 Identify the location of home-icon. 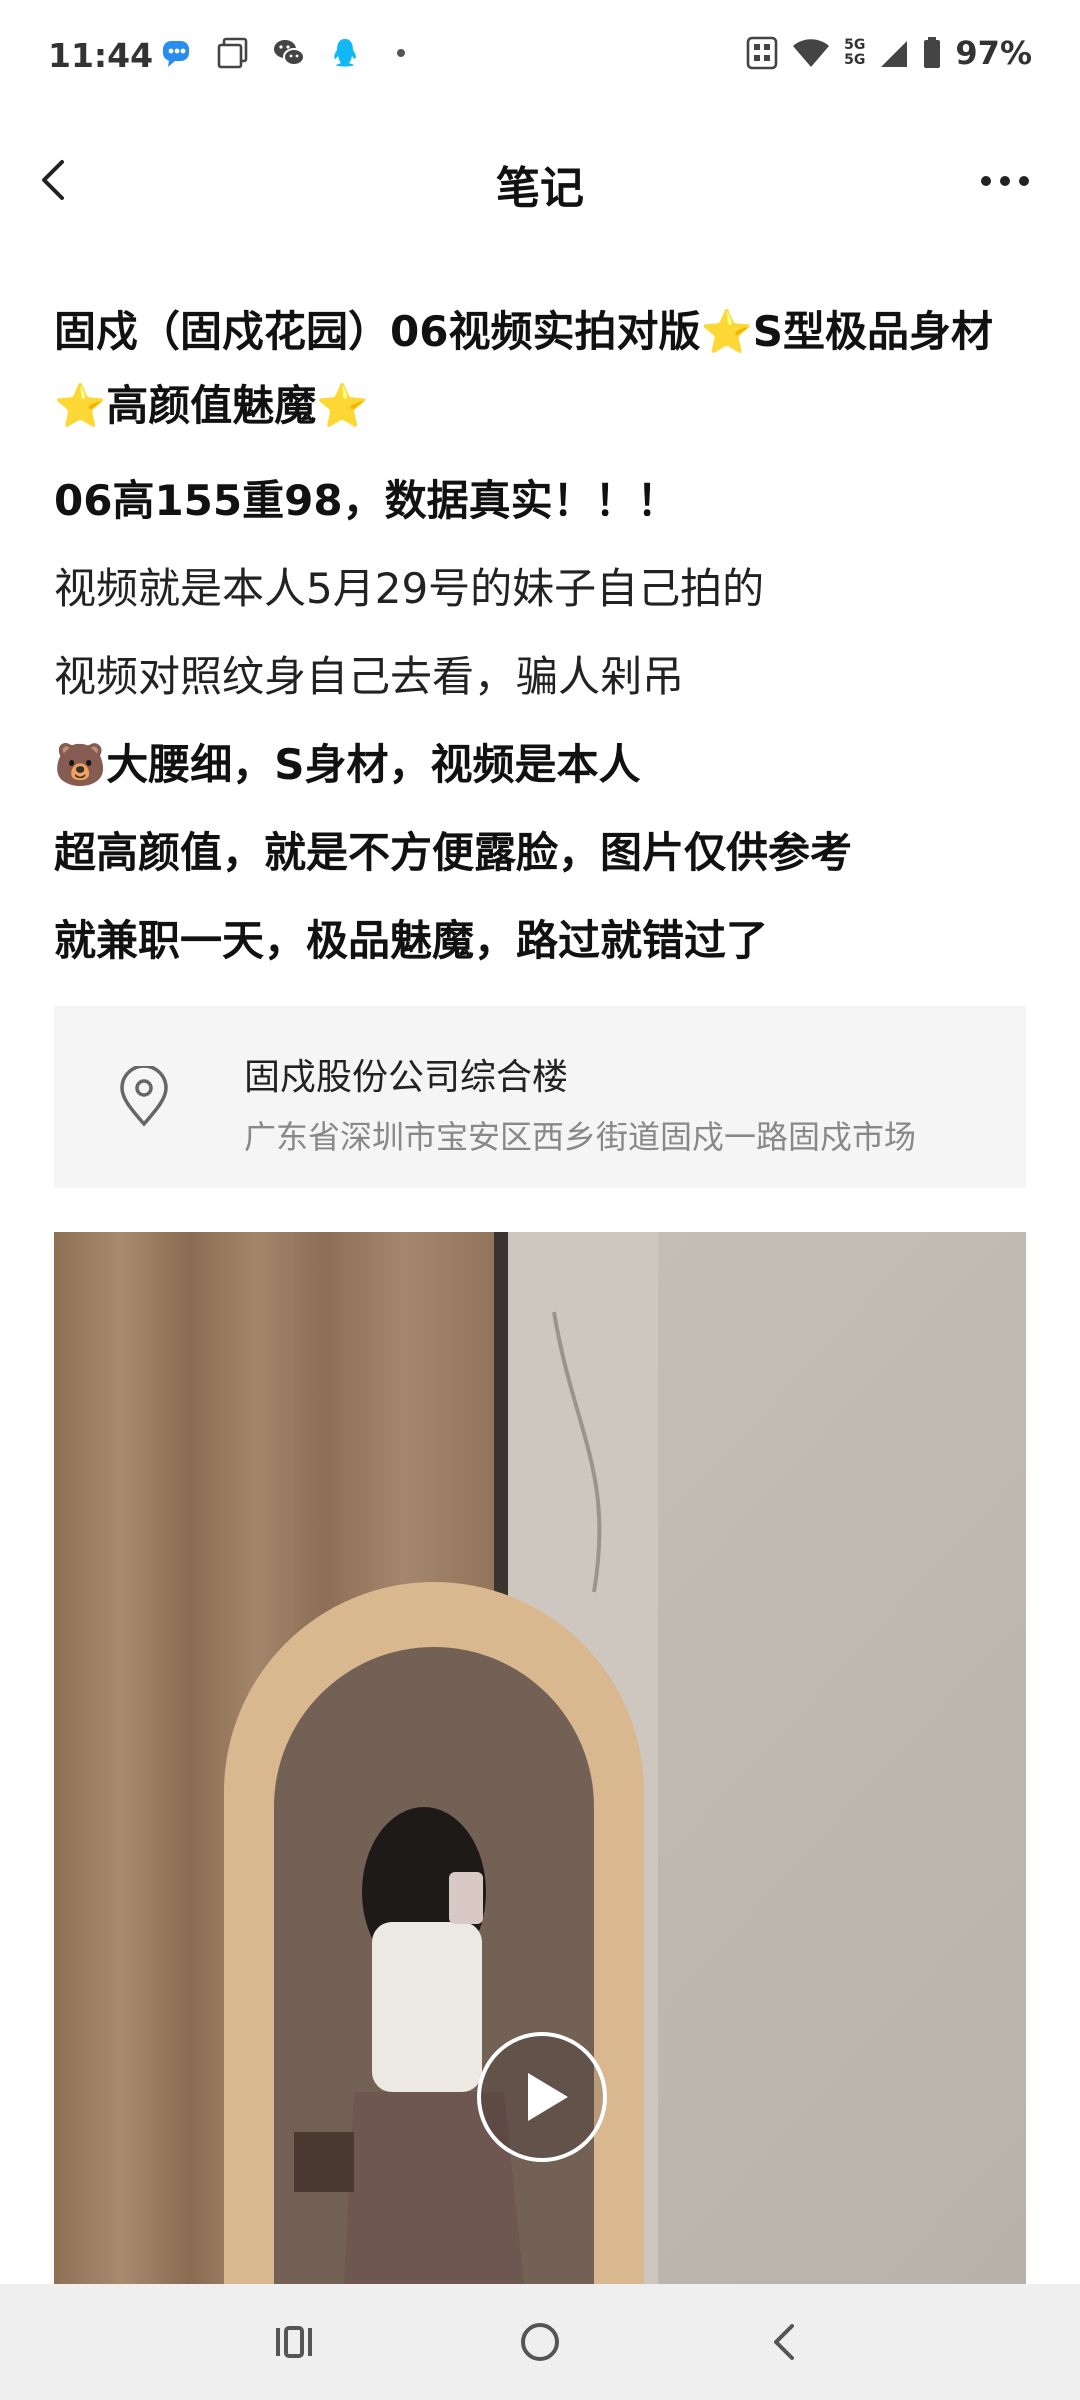
(540, 2342).